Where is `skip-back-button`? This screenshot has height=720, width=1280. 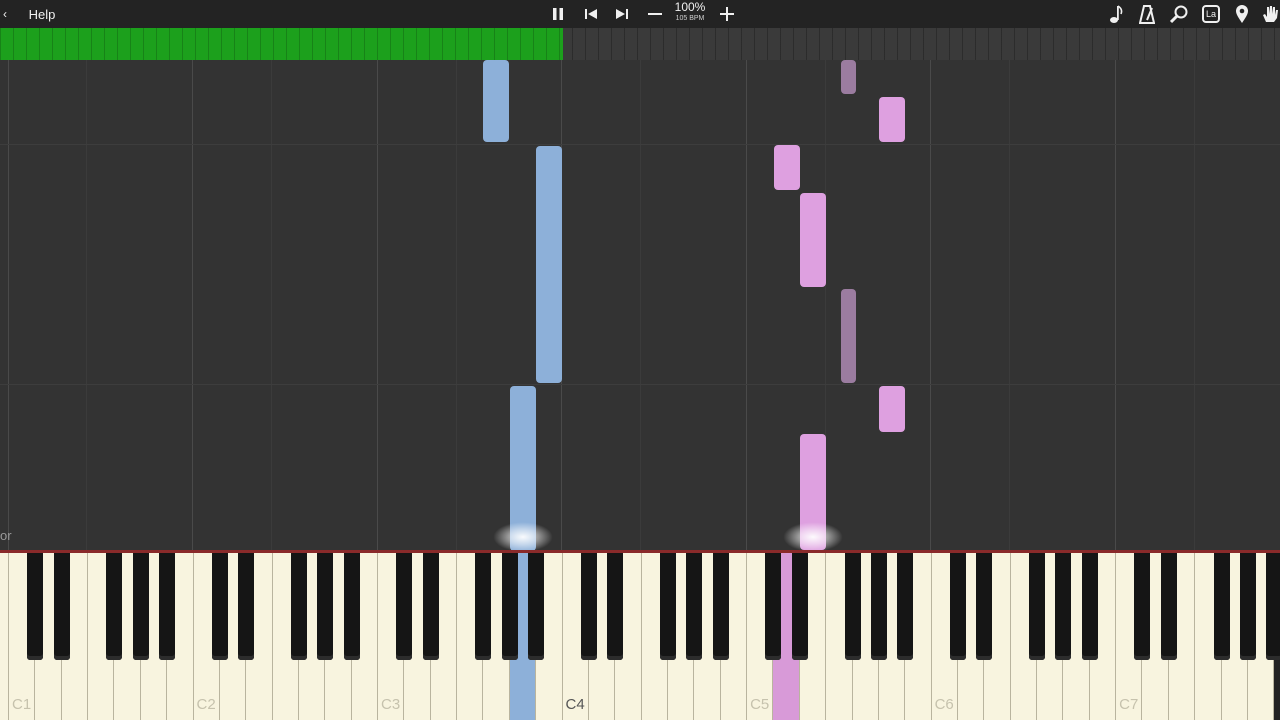 skip-back-button is located at coordinates (591, 14).